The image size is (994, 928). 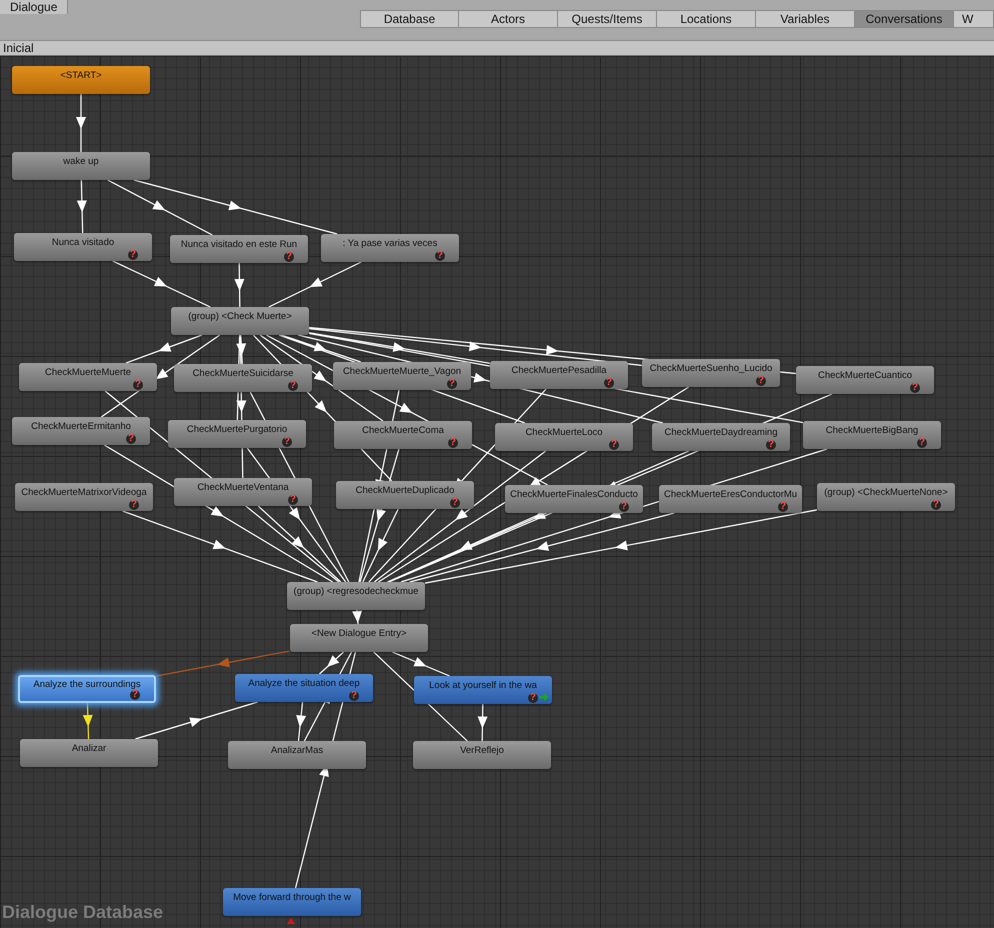 What do you see at coordinates (409, 19) in the screenshot?
I see `tab: Database` at bounding box center [409, 19].